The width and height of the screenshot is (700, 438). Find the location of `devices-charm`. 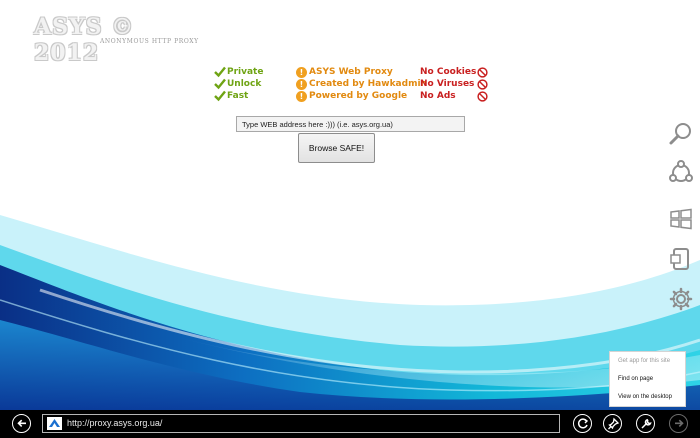

devices-charm is located at coordinates (681, 259).